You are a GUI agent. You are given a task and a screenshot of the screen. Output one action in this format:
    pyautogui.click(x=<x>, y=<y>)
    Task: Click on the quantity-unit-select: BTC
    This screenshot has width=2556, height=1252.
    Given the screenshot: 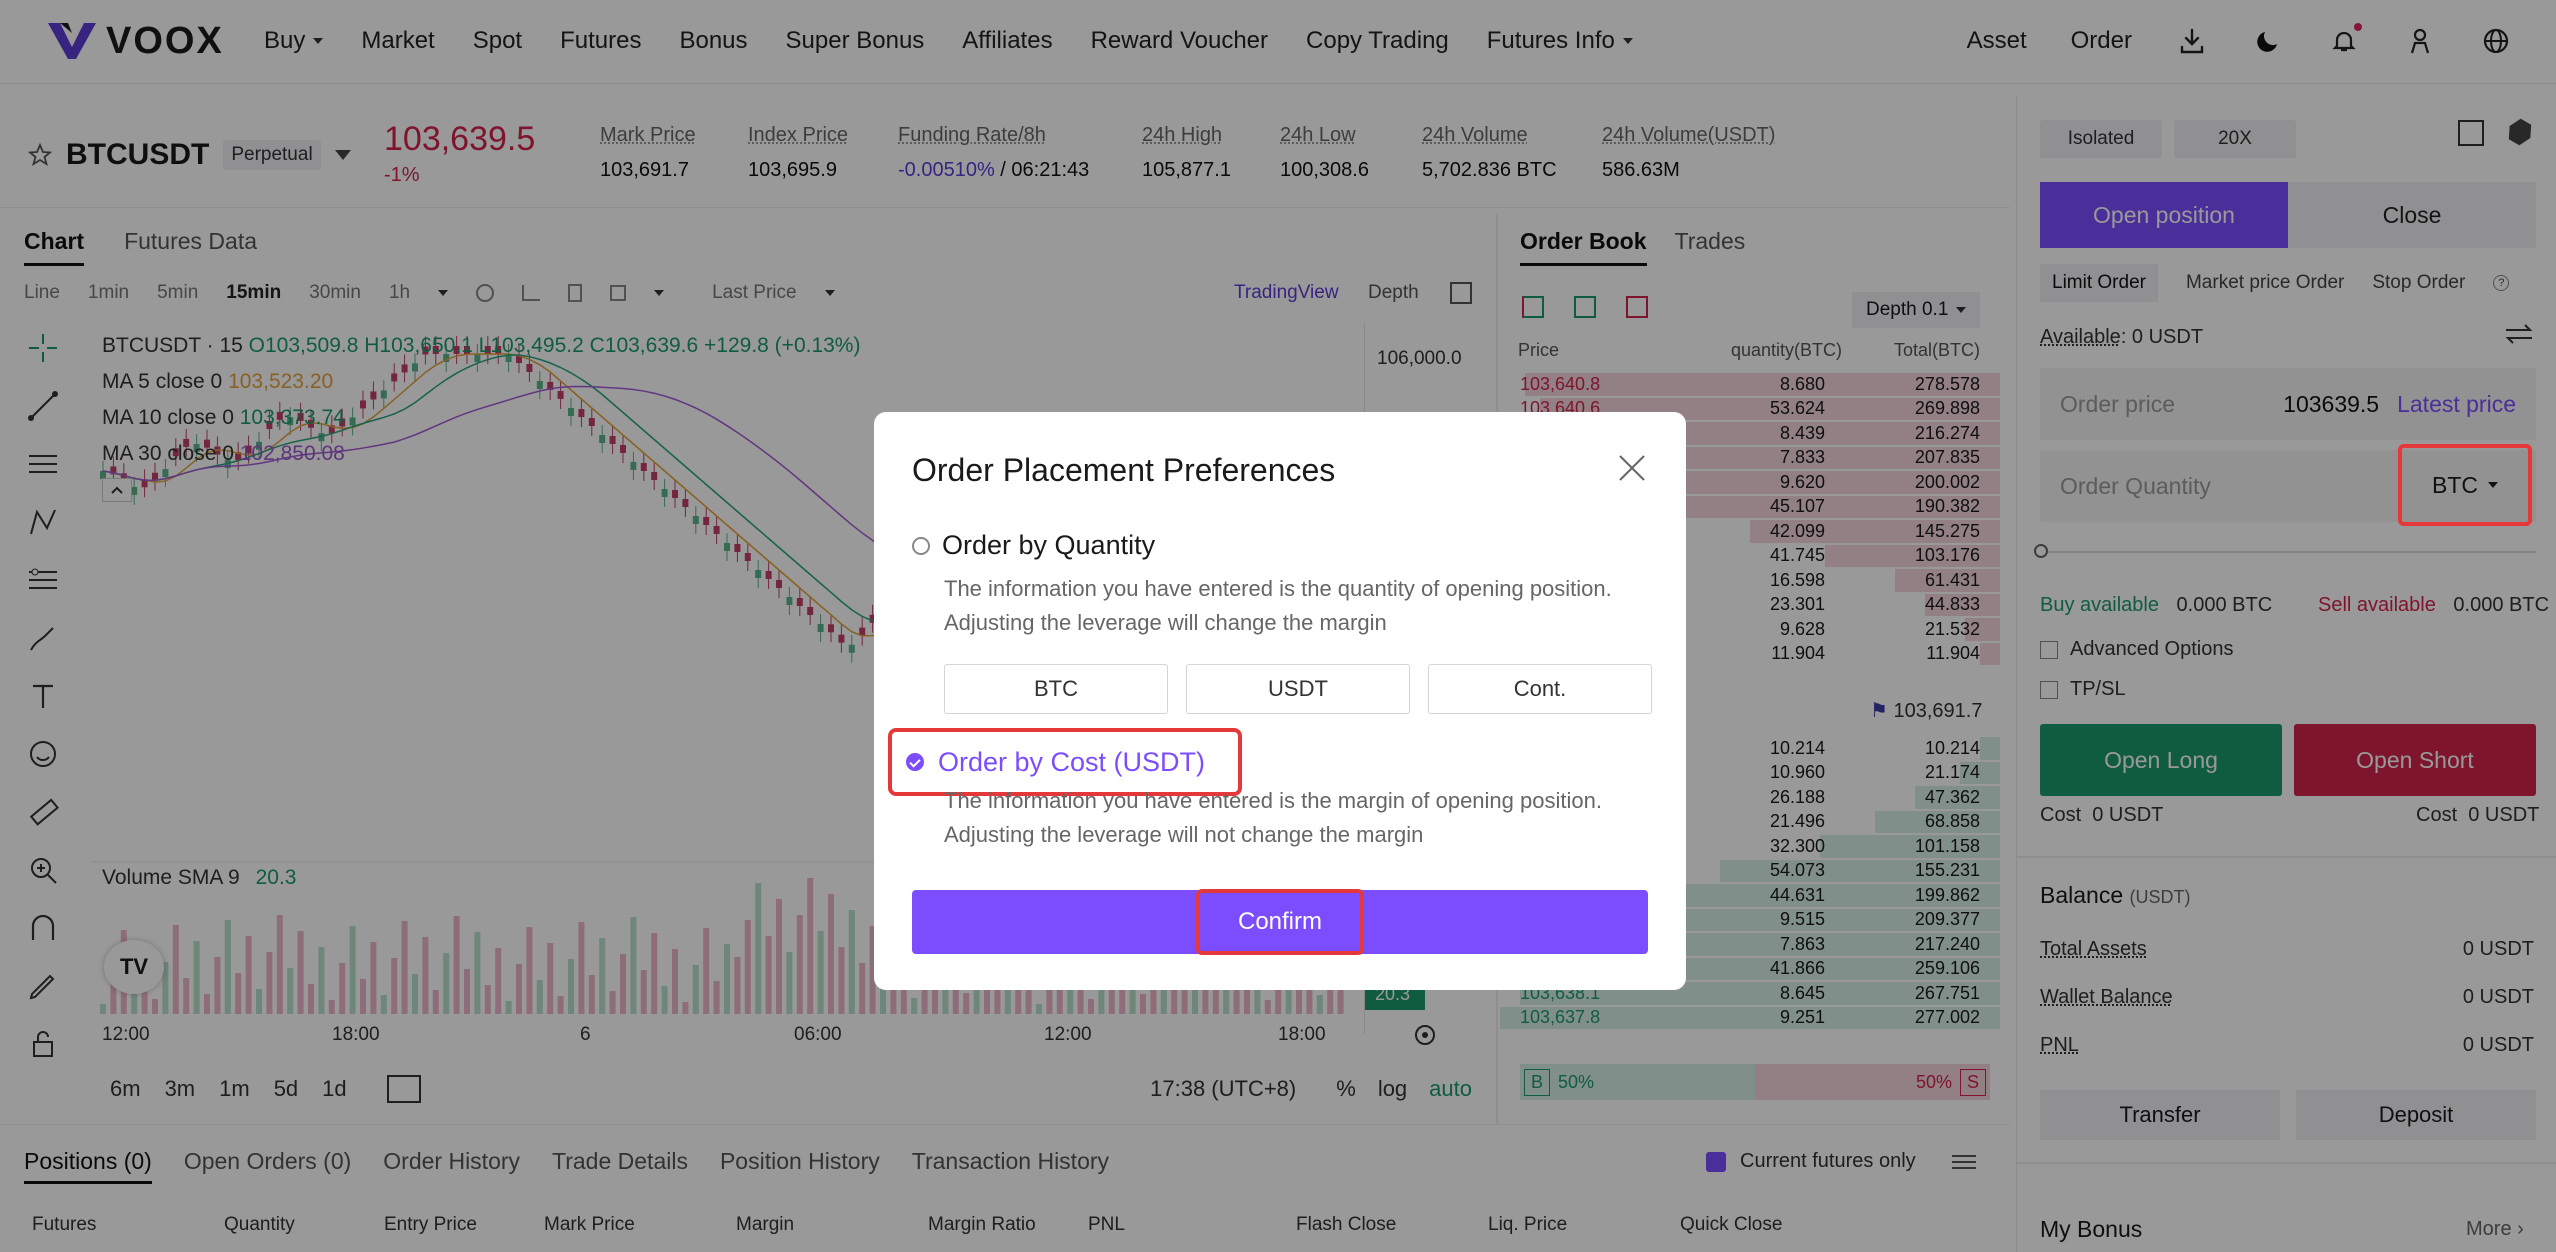 What is the action you would take?
    pyautogui.click(x=2465, y=485)
    